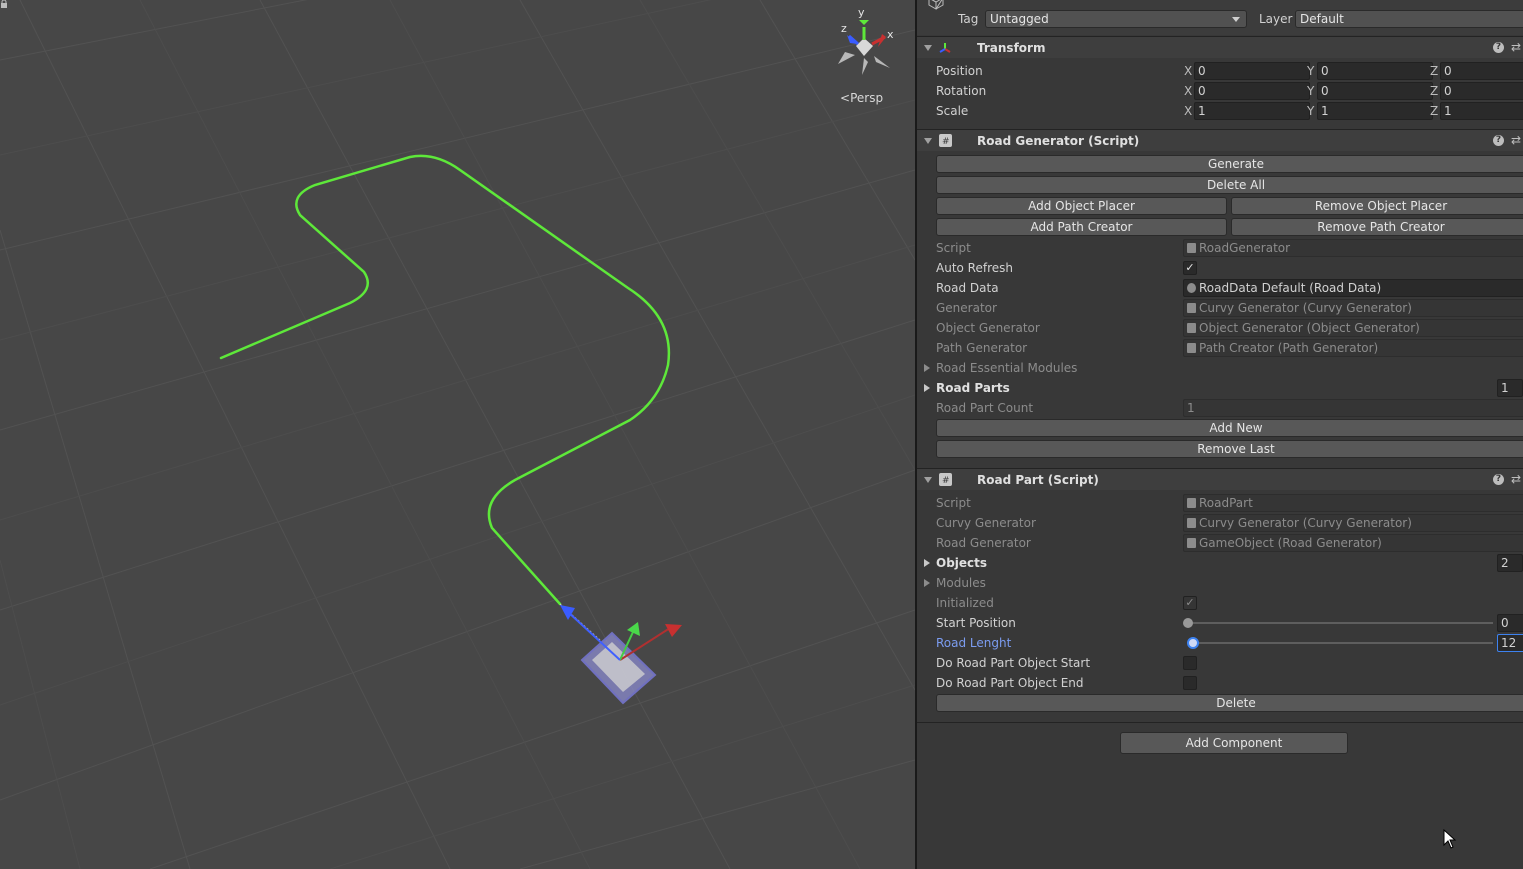 Image resolution: width=1523 pixels, height=869 pixels. What do you see at coordinates (1220, 408) in the screenshot?
I see `road-part-count-row: Road Part Count 1` at bounding box center [1220, 408].